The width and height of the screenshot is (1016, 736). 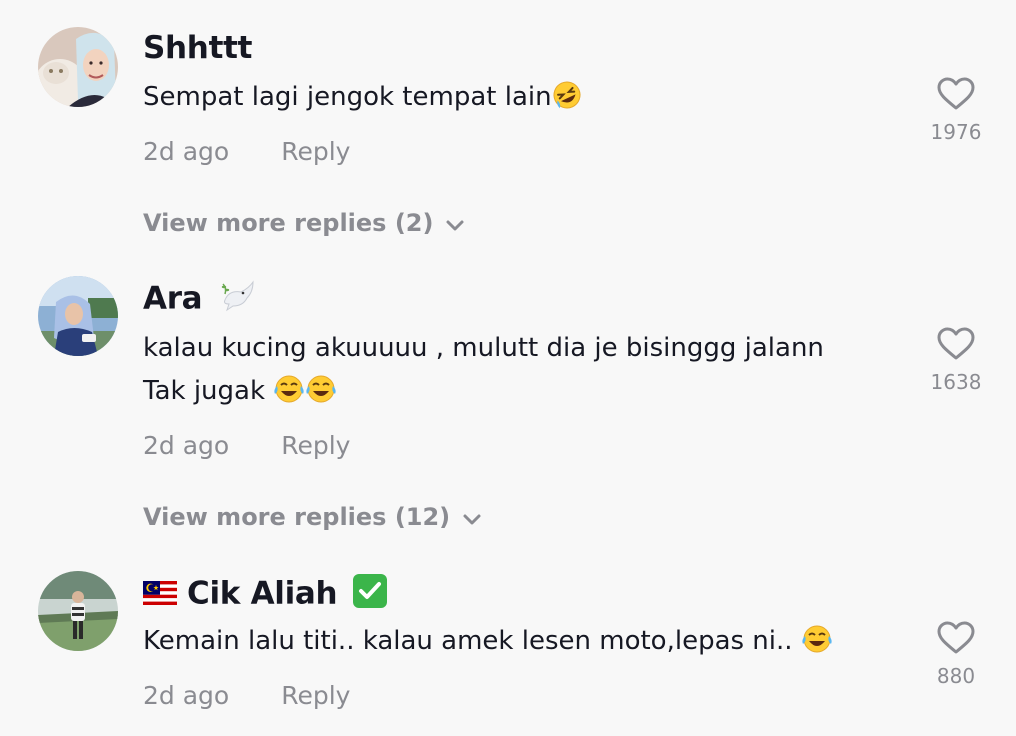 I want to click on like-count: 880, so click(x=956, y=676).